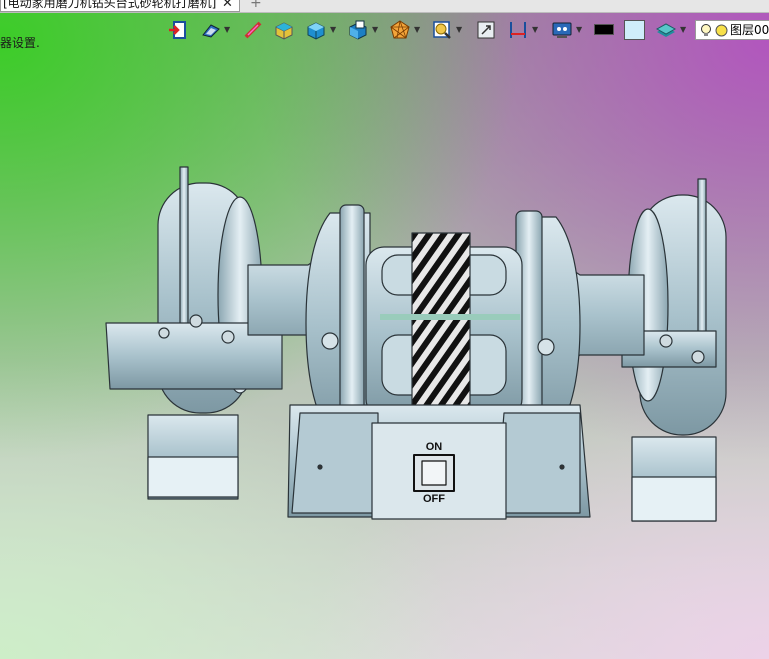 The width and height of the screenshot is (769, 659). I want to click on shaded-cube-dropdown-icon: ▼, so click(333, 29).